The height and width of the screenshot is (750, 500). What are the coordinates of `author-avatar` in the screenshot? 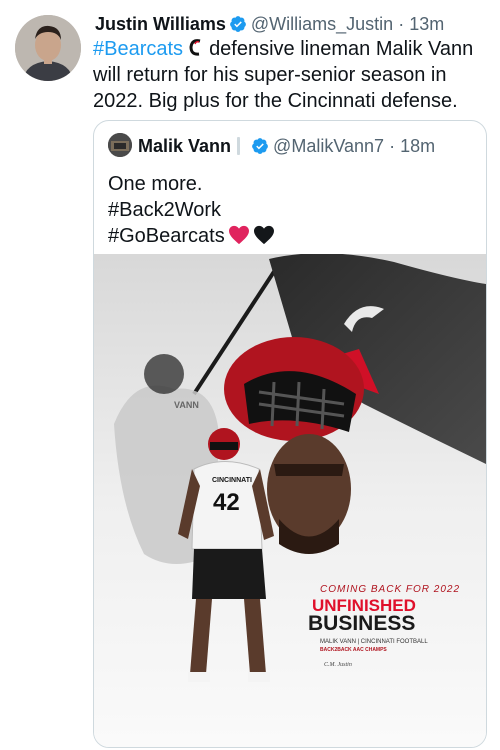 It's located at (48, 48).